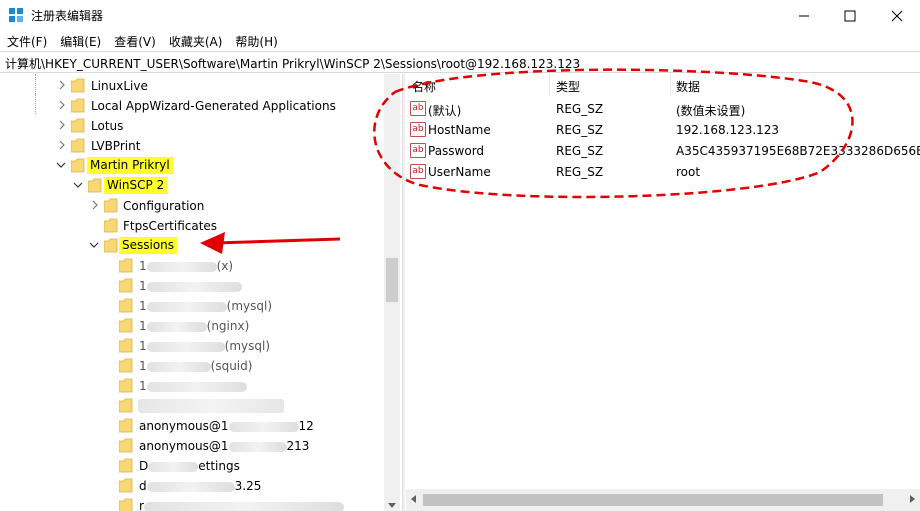 Image resolution: width=920 pixels, height=511 pixels. What do you see at coordinates (116, 146) in the screenshot?
I see `tree-item-label: LVBPrint` at bounding box center [116, 146].